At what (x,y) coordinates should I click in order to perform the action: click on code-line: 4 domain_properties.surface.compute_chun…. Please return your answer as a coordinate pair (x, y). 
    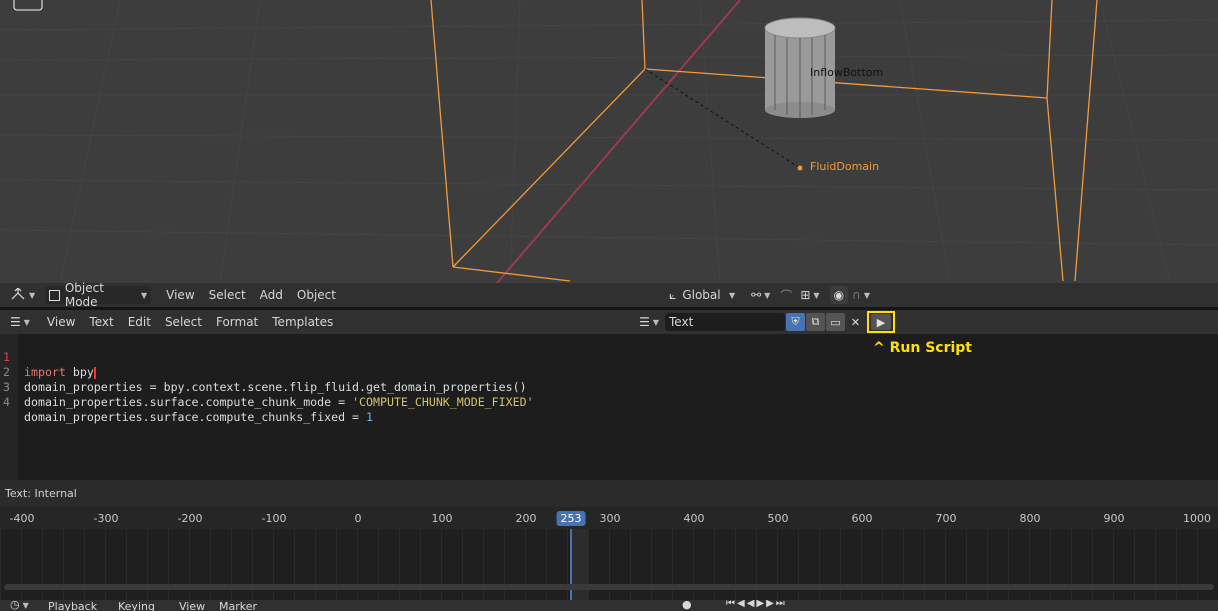
    Looking at the image, I should click on (186, 402).